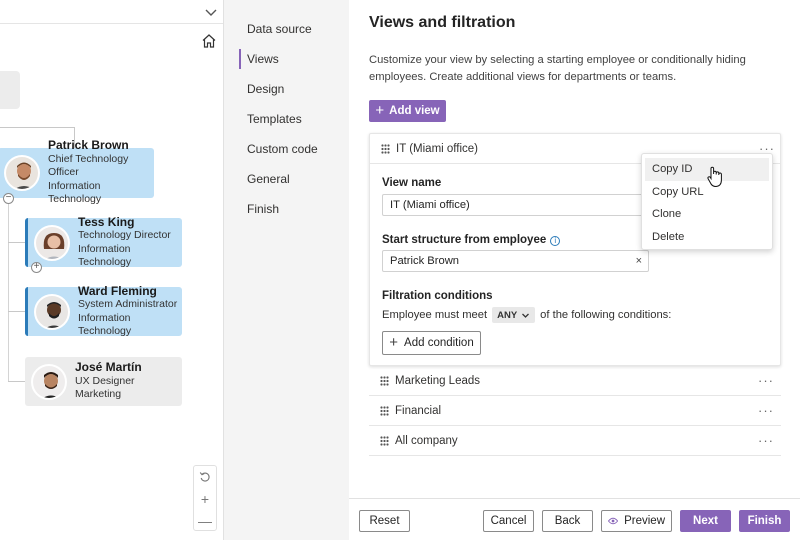  I want to click on parent-card, so click(10, 90).